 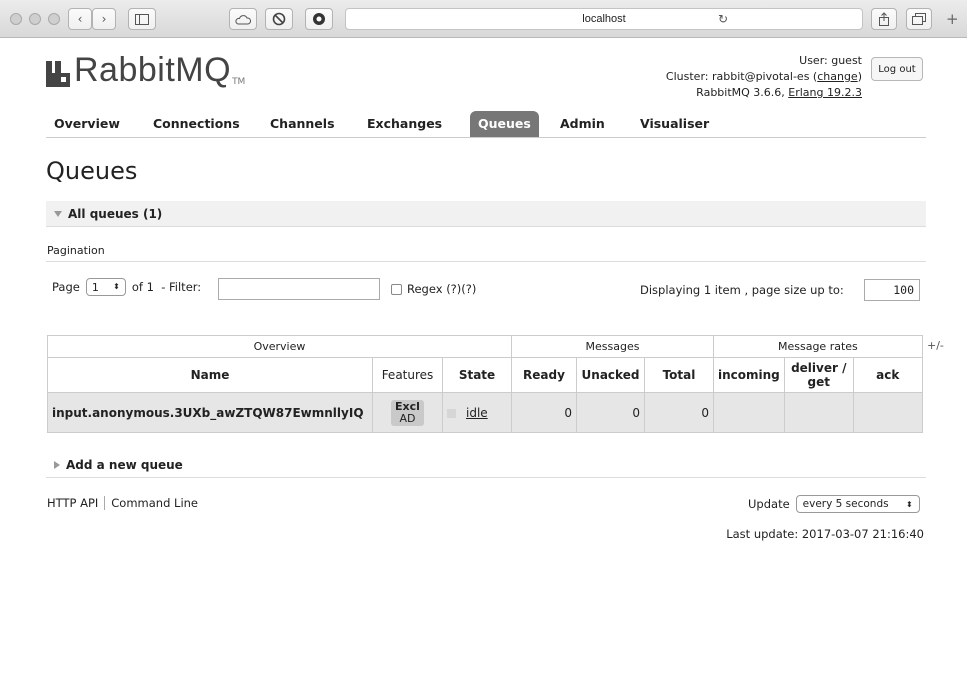 I want to click on deliver-get-value, so click(x=818, y=412).